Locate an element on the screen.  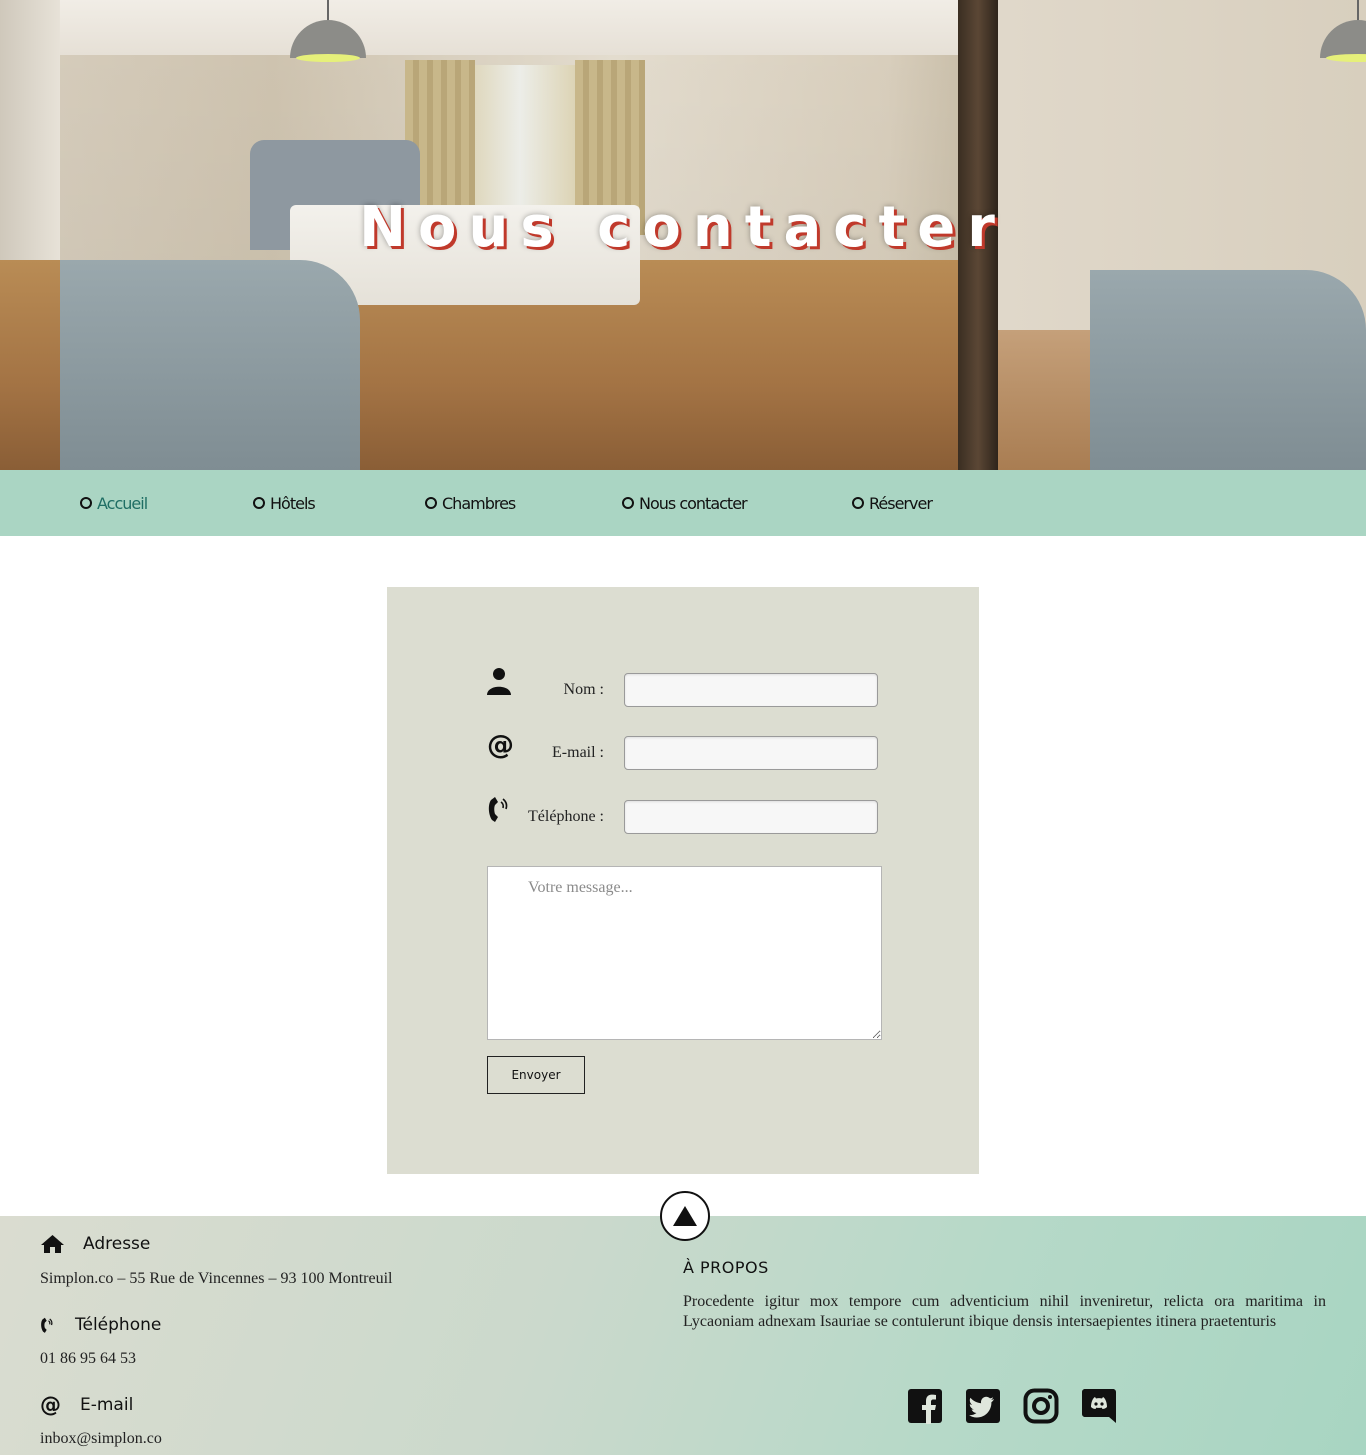
phone-field is located at coordinates (751, 817).